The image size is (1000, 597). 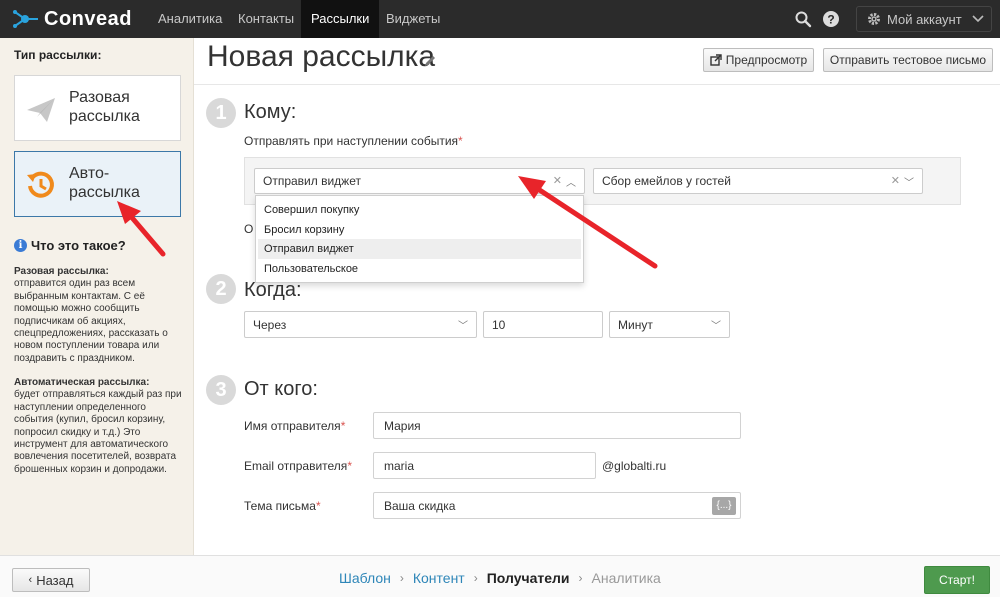 I want to click on step-number-1: 1, so click(x=221, y=113).